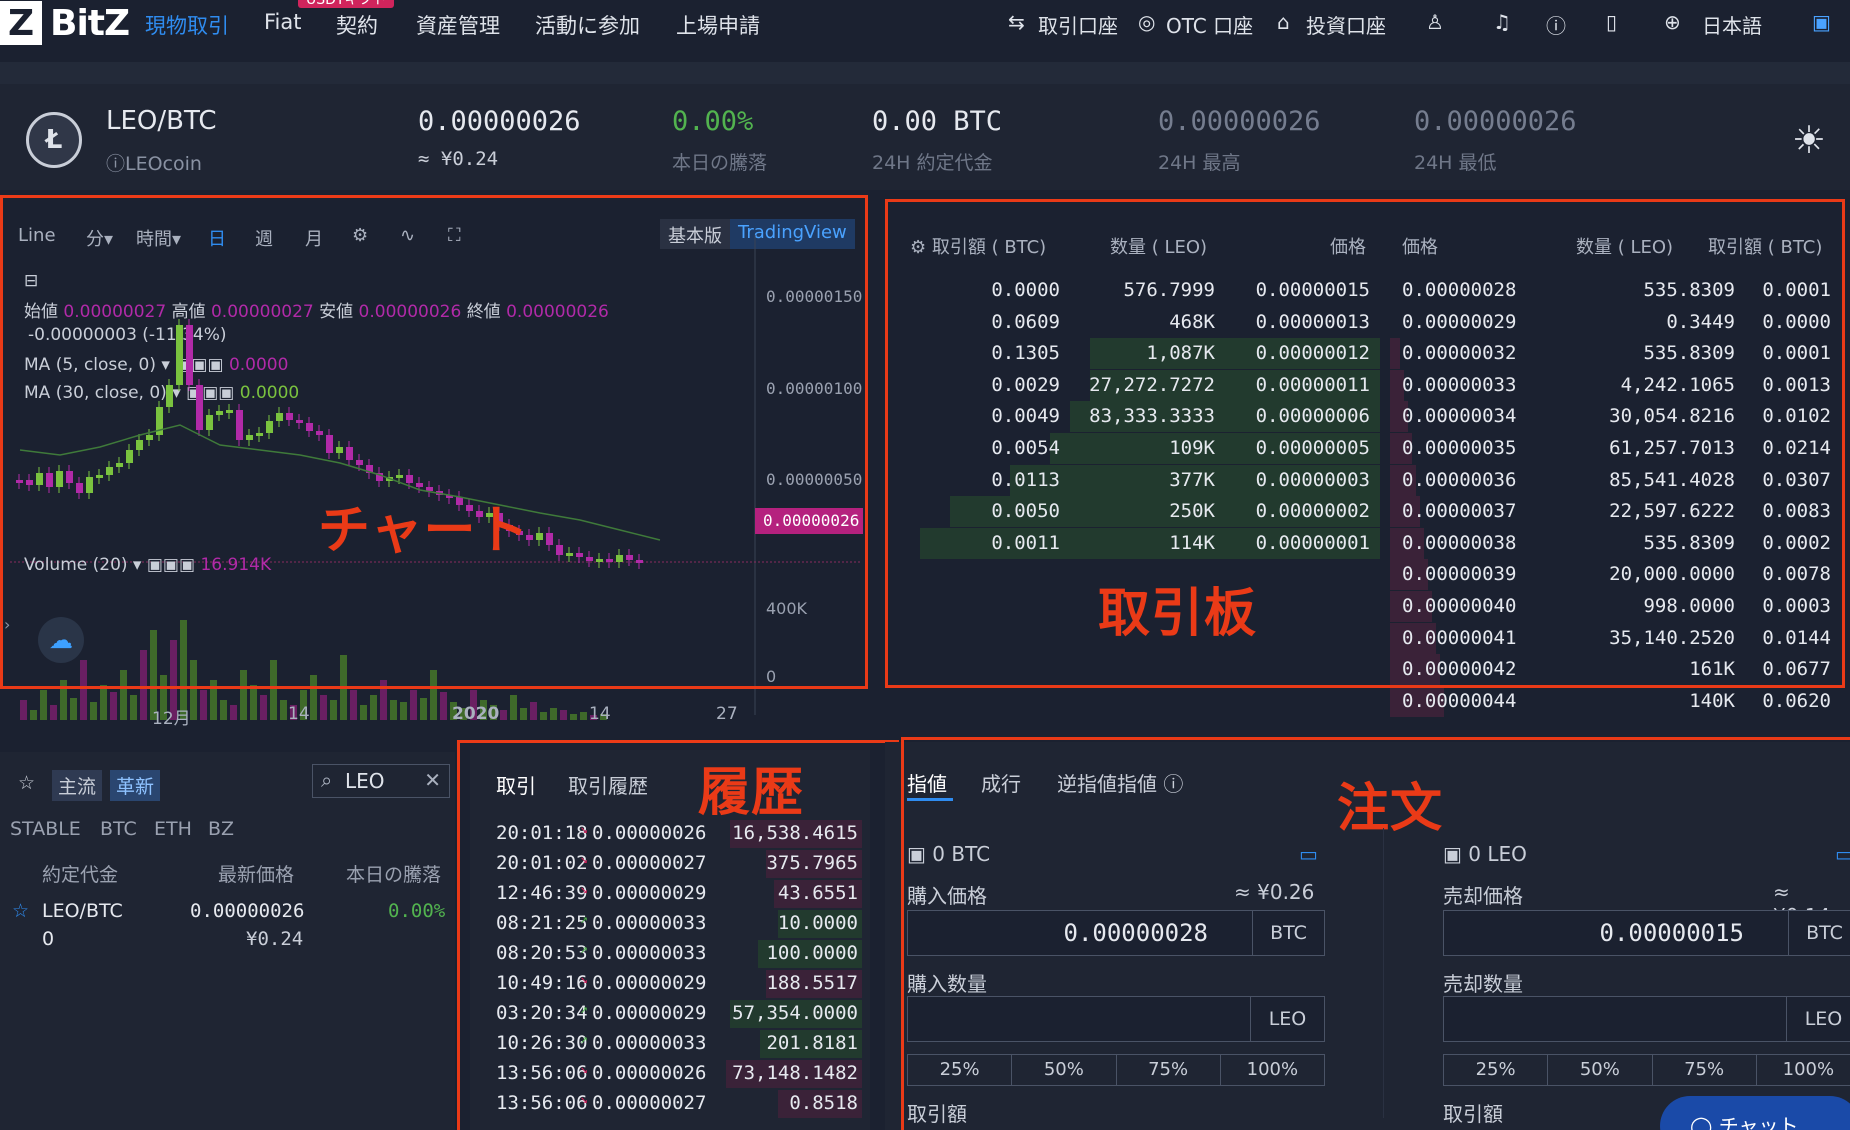 Image resolution: width=1850 pixels, height=1130 pixels. Describe the element at coordinates (1502, 22) in the screenshot. I see `bell-icon: ♫` at that location.